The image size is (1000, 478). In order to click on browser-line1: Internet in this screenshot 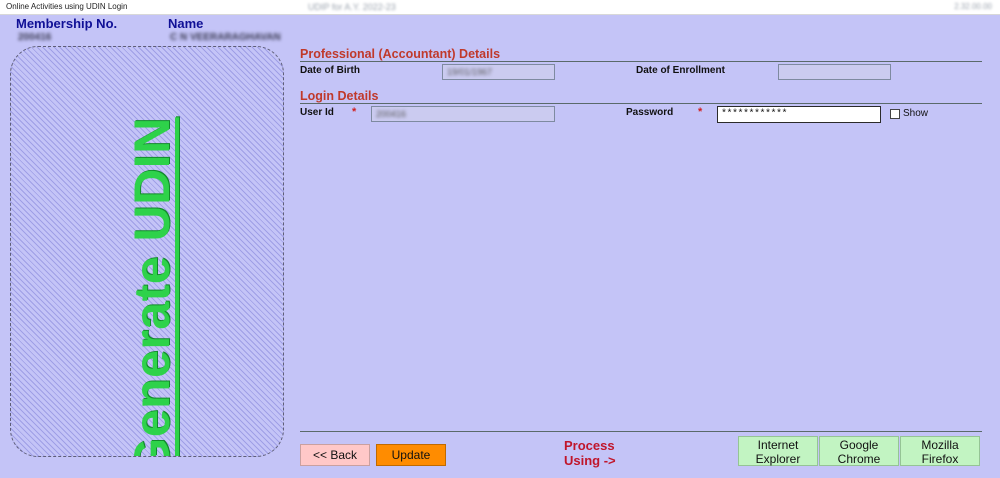, I will do `click(778, 445)`.